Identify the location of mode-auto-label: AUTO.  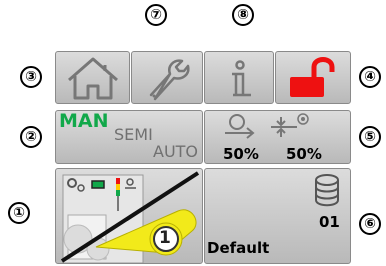
(176, 151).